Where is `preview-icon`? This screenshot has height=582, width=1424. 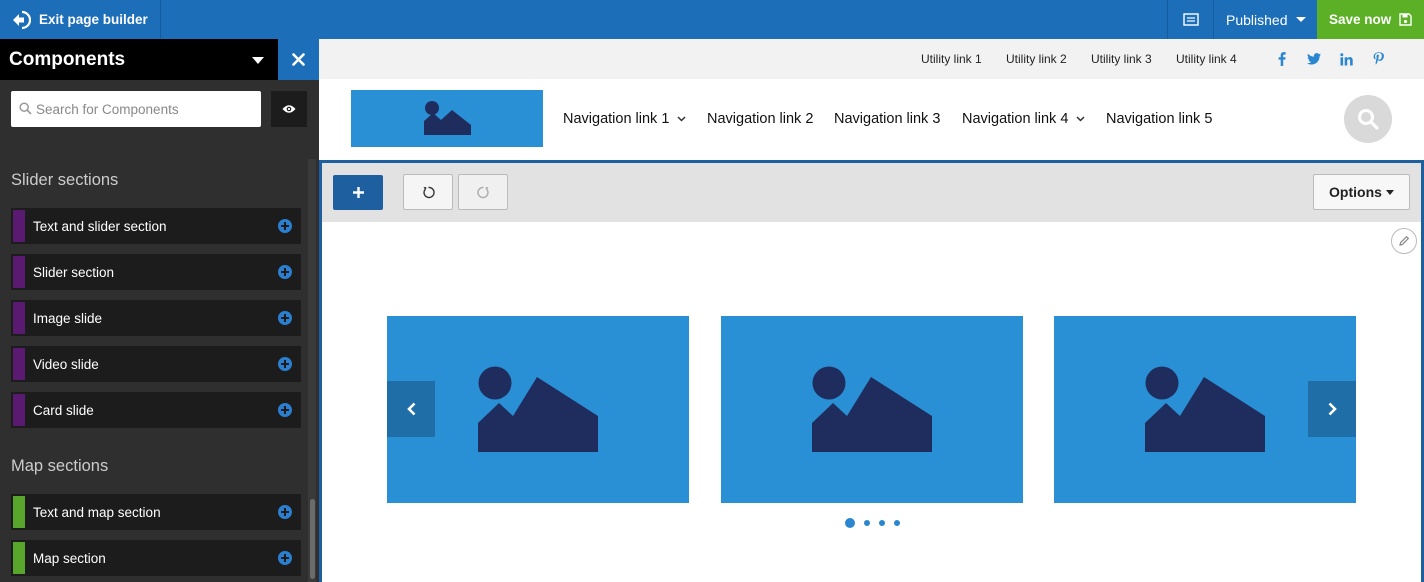 preview-icon is located at coordinates (1190, 19).